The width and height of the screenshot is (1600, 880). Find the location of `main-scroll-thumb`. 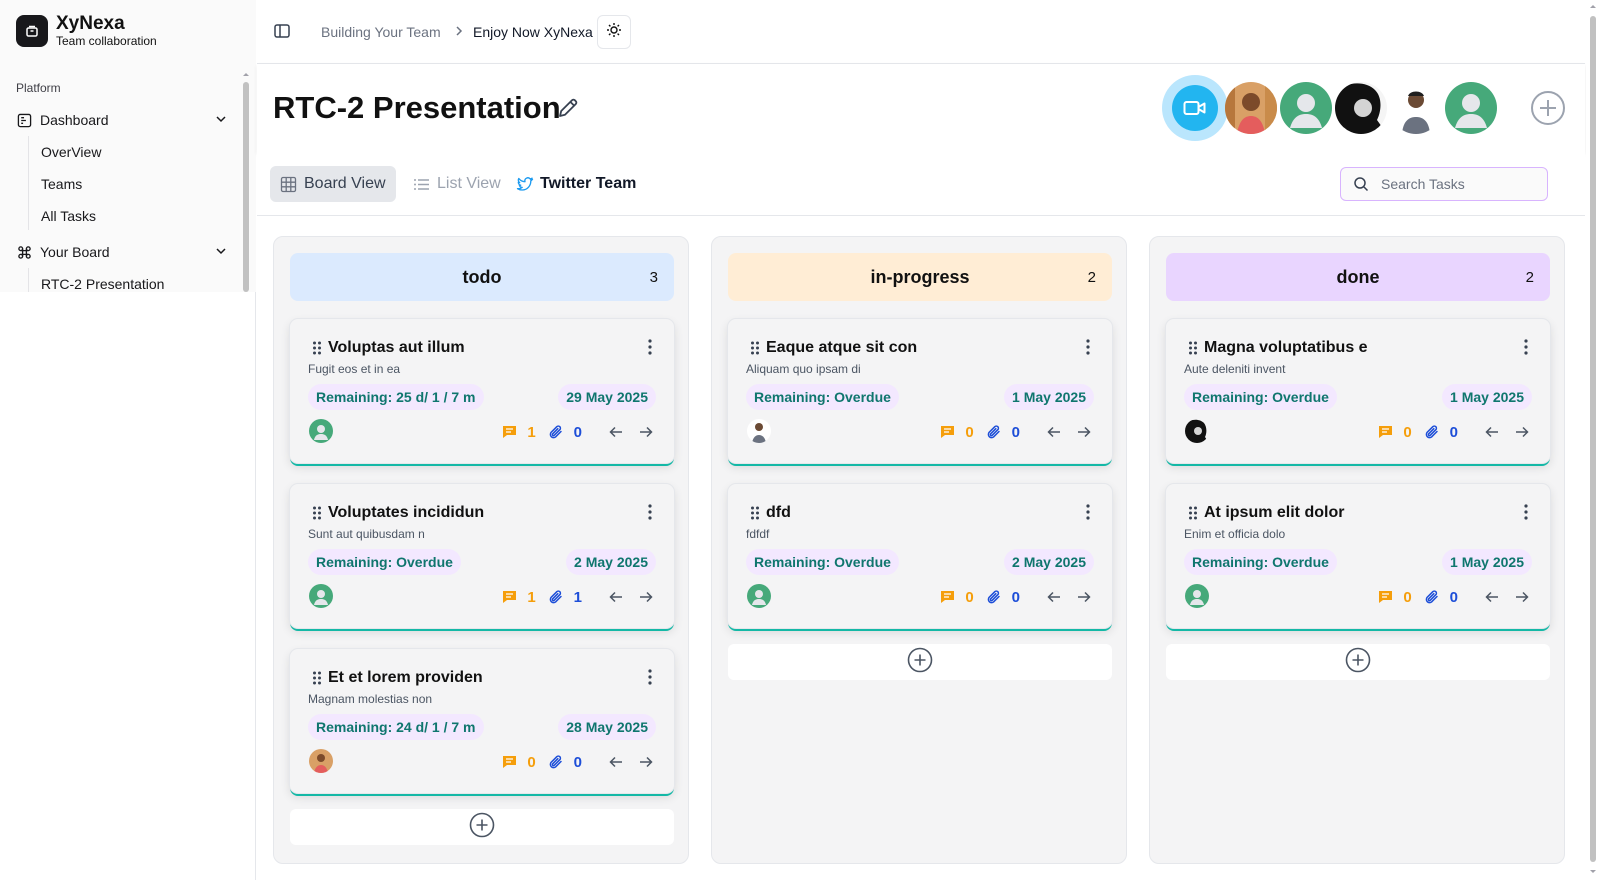

main-scroll-thumb is located at coordinates (1593, 439).